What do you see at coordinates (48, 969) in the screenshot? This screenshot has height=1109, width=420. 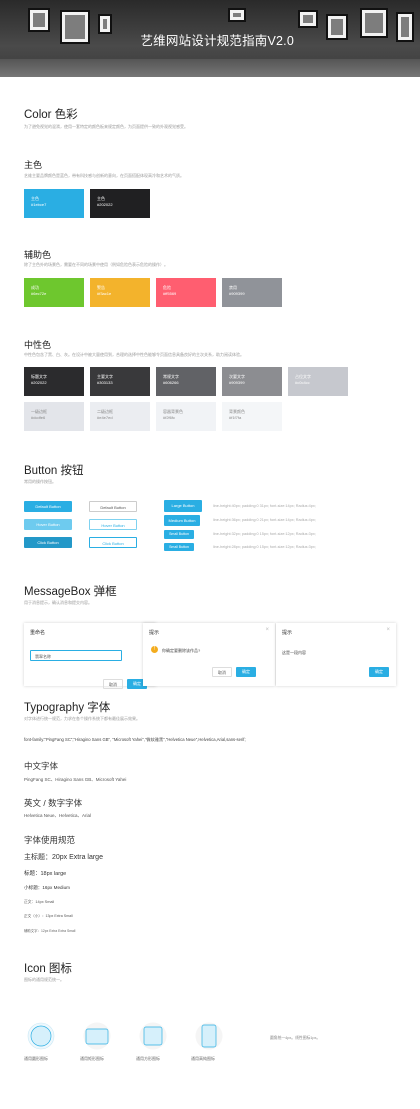 I see `icon-section-title: Icon 图标` at bounding box center [48, 969].